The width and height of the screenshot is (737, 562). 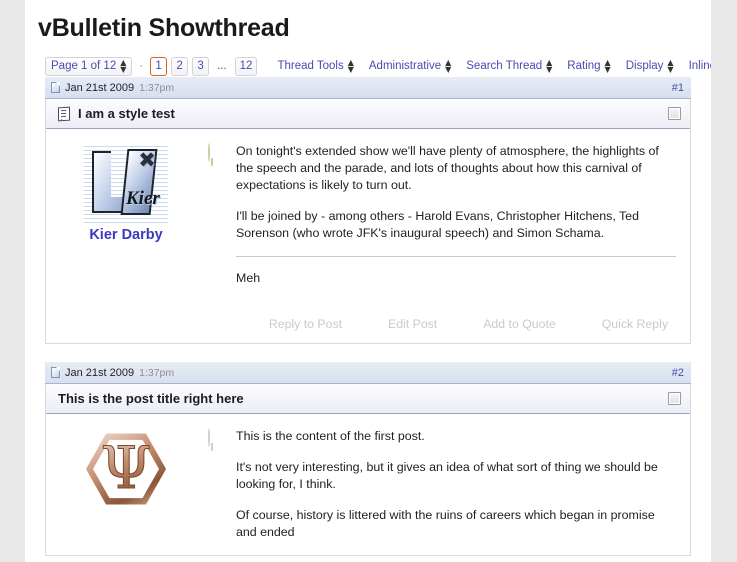 I want to click on post-1-title: I am a style test, so click(x=126, y=113).